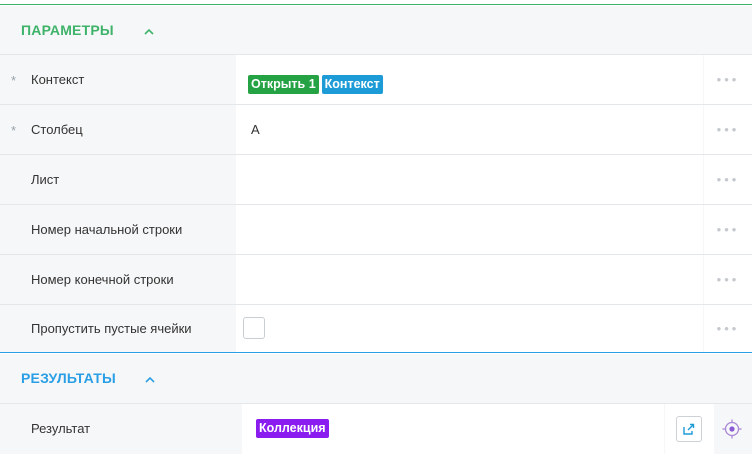 The width and height of the screenshot is (752, 462). I want to click on sheet-value-field, so click(469, 179).